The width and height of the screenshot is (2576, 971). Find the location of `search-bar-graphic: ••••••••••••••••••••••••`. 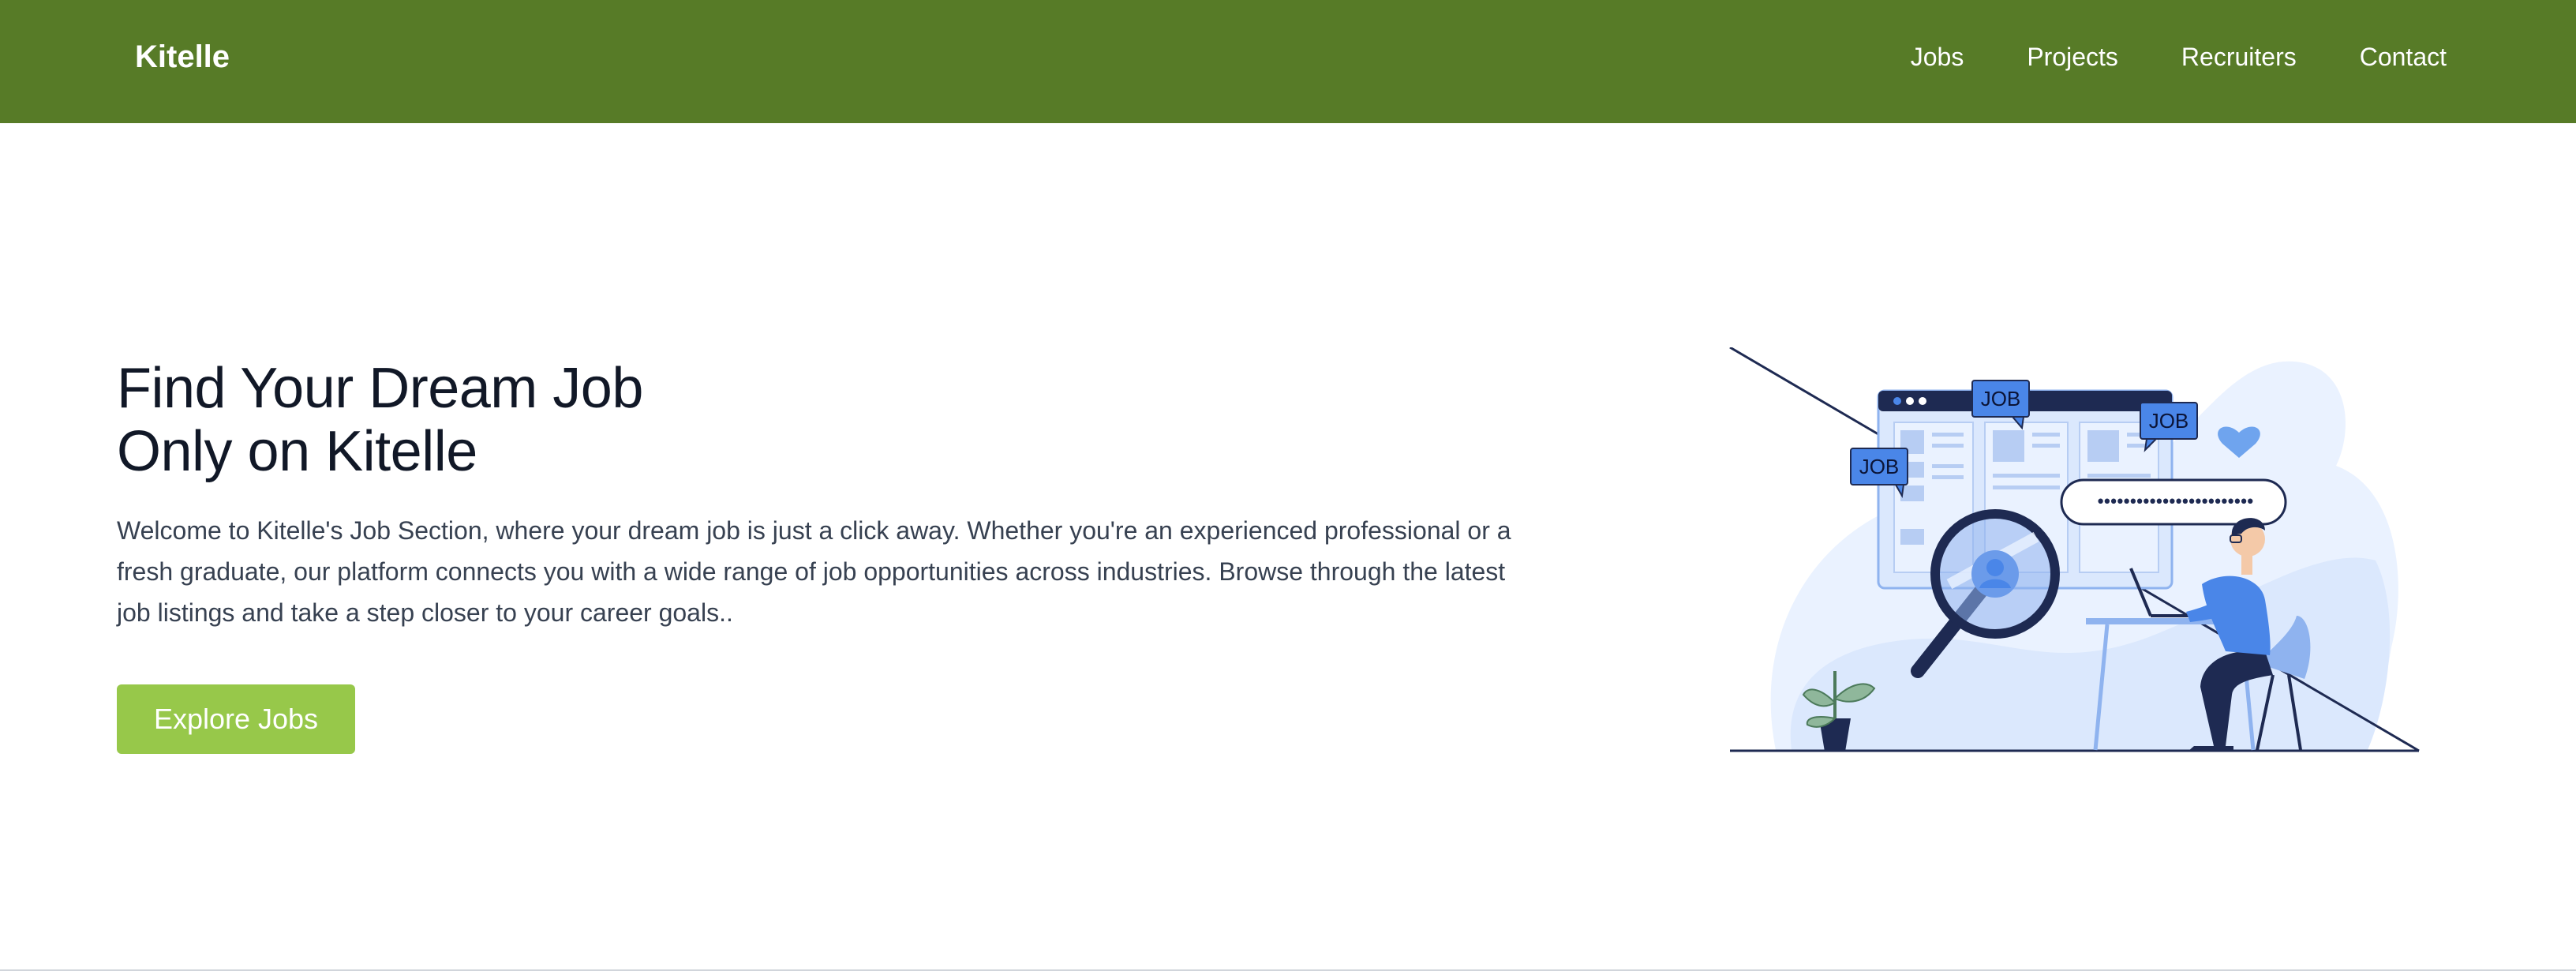

search-bar-graphic: •••••••••••••••••••••••• is located at coordinates (2173, 502).